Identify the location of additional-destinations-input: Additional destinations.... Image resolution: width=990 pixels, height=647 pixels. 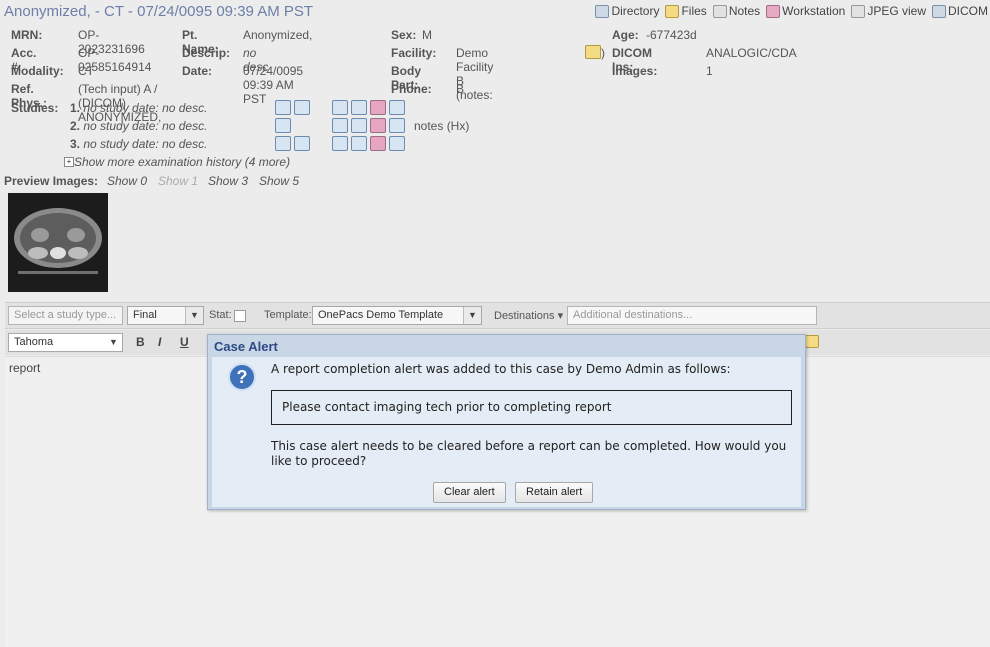
(692, 315).